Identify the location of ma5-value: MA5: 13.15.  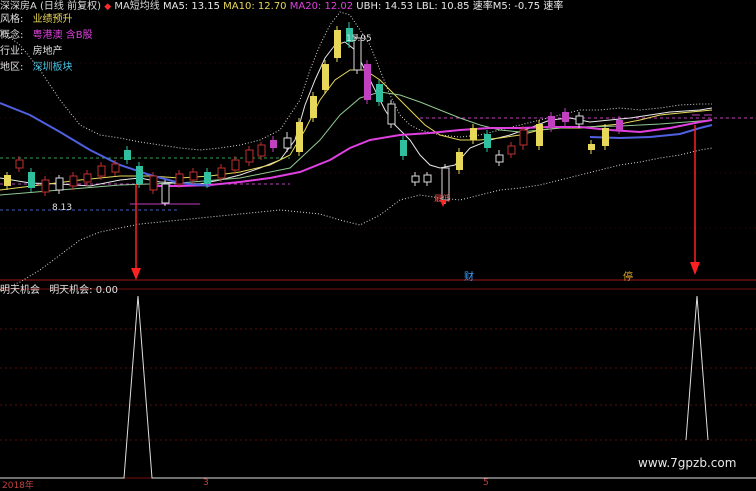
(191, 6).